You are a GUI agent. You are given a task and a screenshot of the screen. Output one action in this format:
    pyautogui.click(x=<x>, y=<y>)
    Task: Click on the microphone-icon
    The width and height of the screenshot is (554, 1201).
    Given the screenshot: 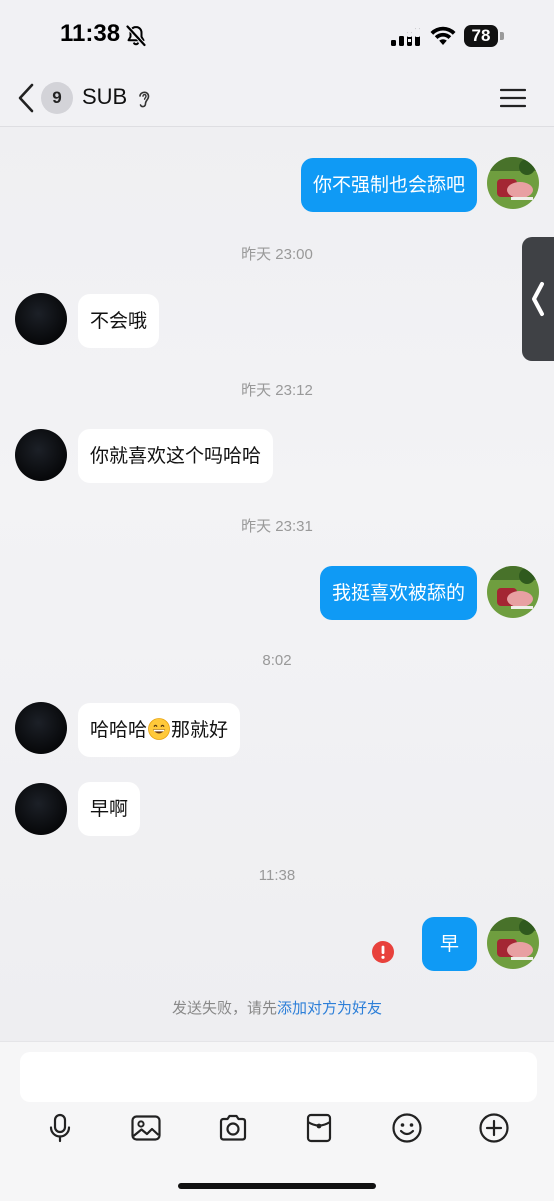 What is the action you would take?
    pyautogui.click(x=60, y=1128)
    